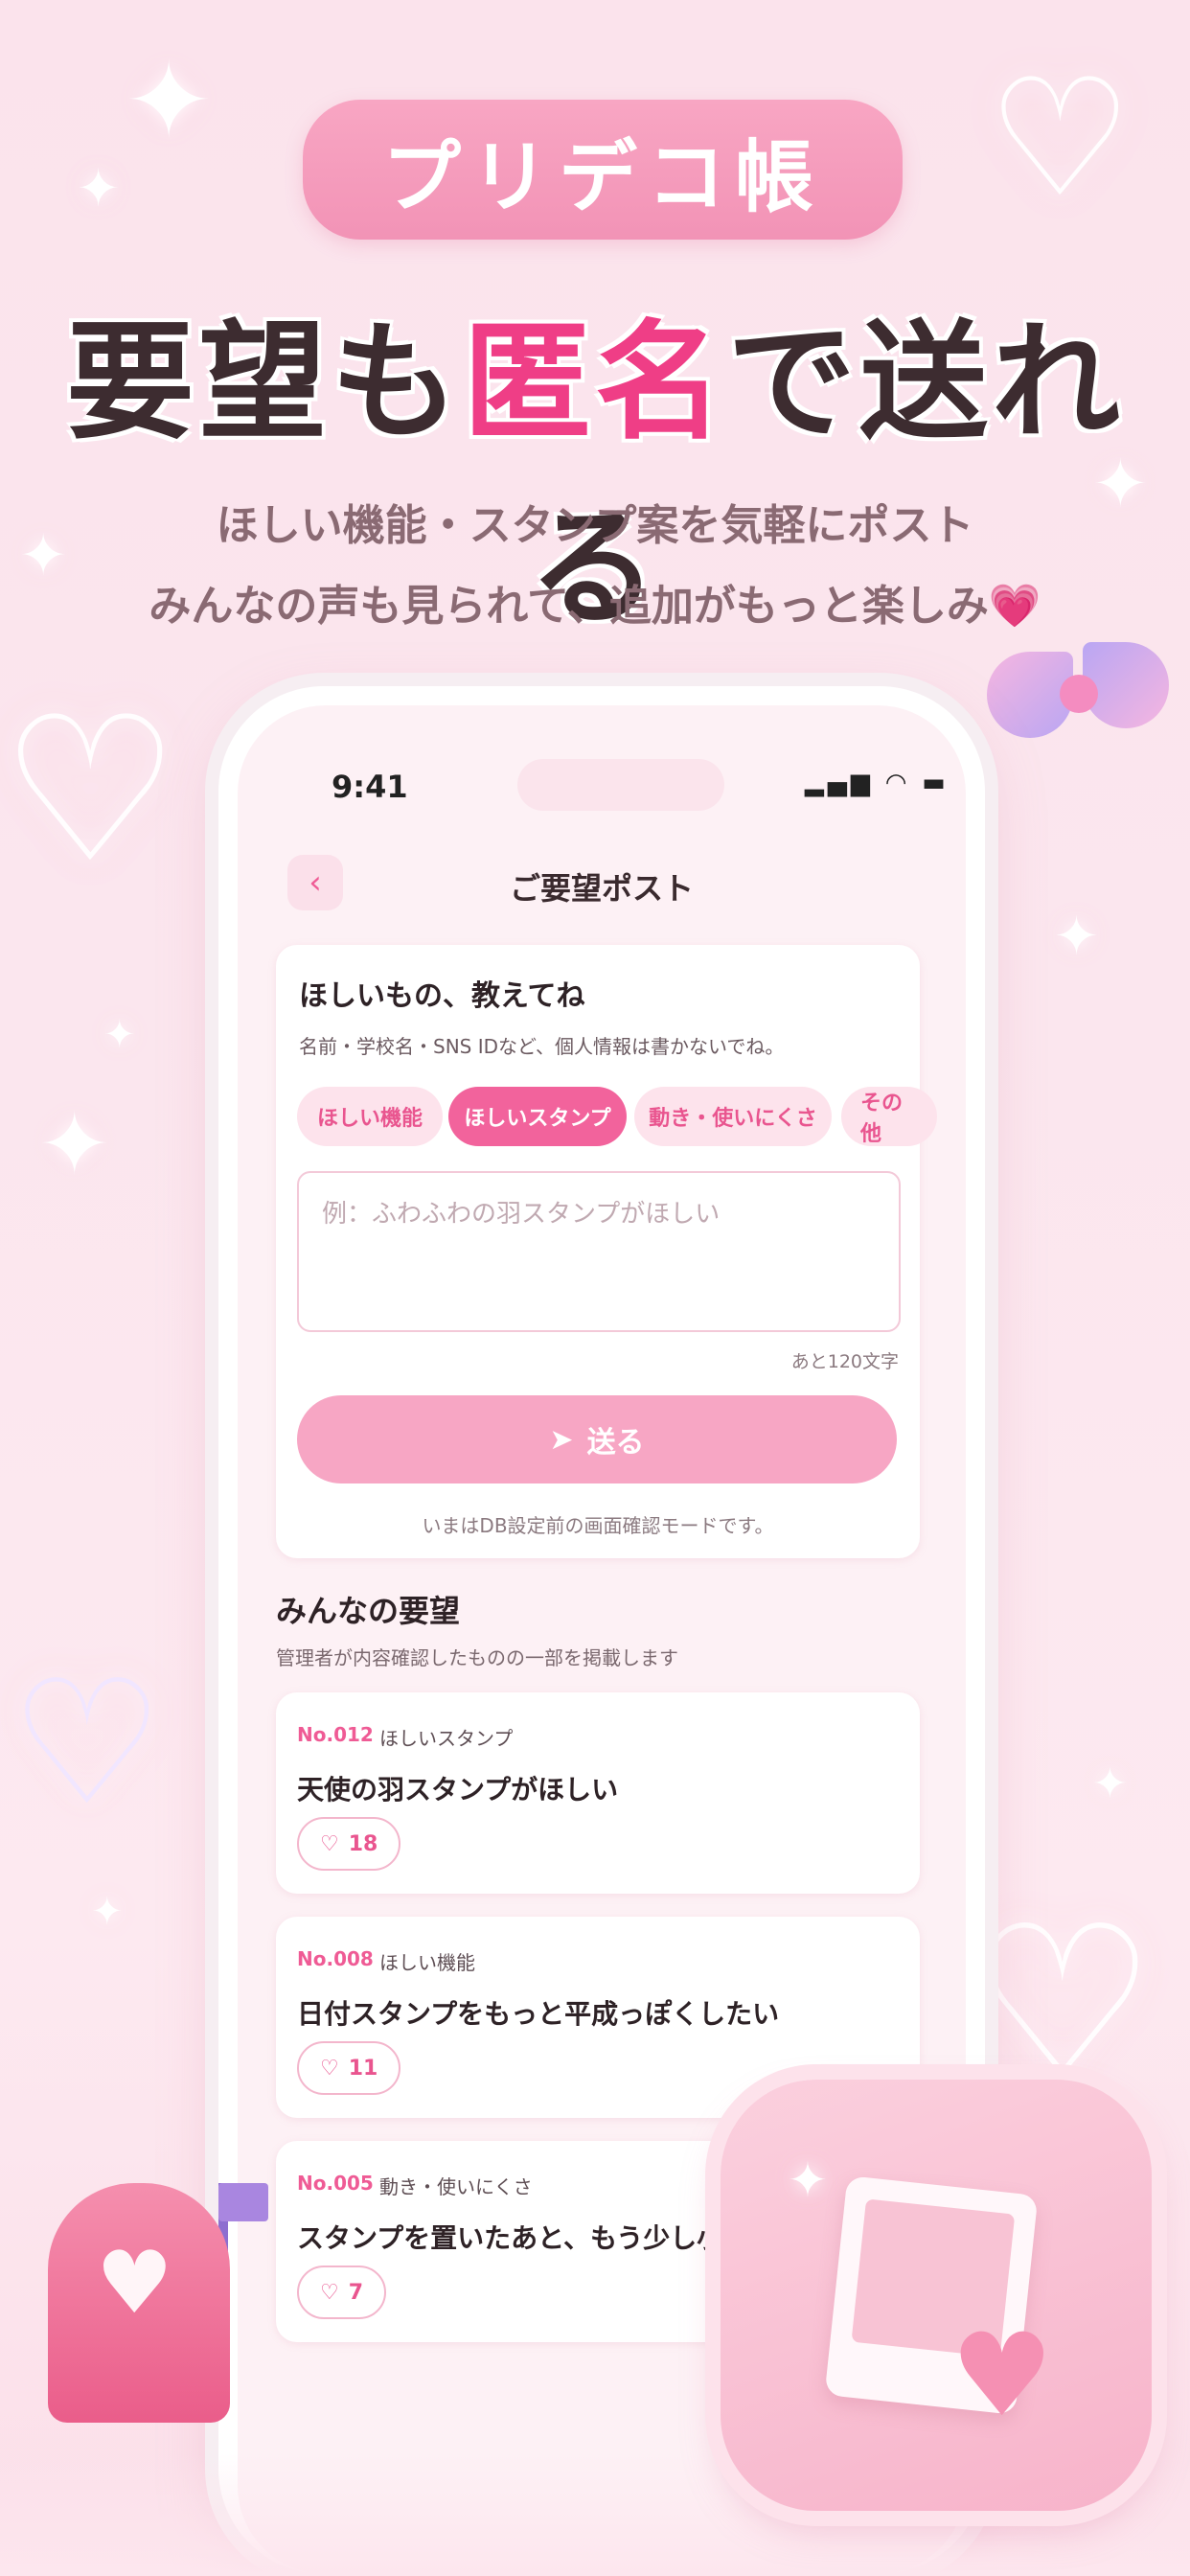  Describe the element at coordinates (878, 783) in the screenshot. I see `status-icons: ▂▄▆ ◠ ▬` at that location.